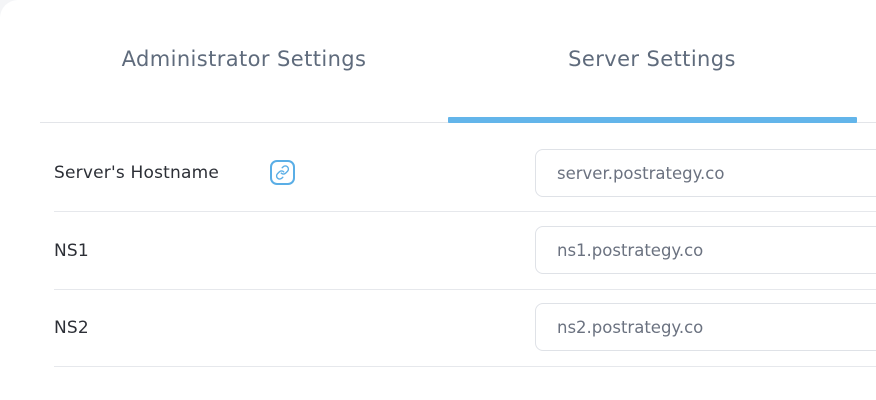 The width and height of the screenshot is (876, 400). I want to click on ns2-input, so click(705, 327).